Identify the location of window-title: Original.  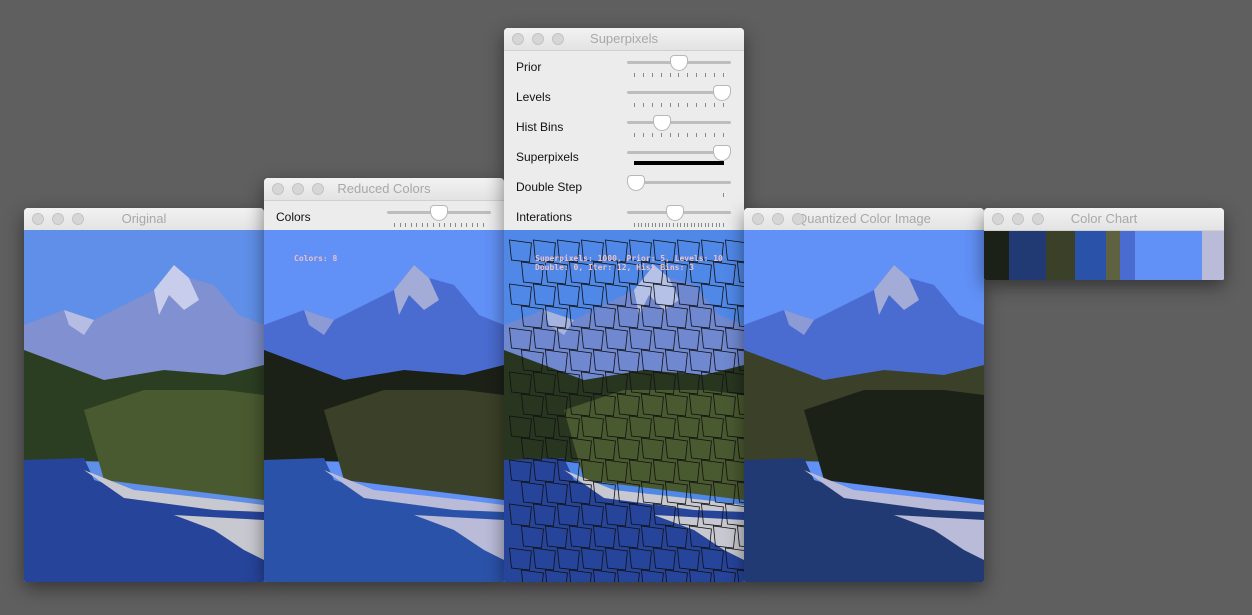
(144, 218).